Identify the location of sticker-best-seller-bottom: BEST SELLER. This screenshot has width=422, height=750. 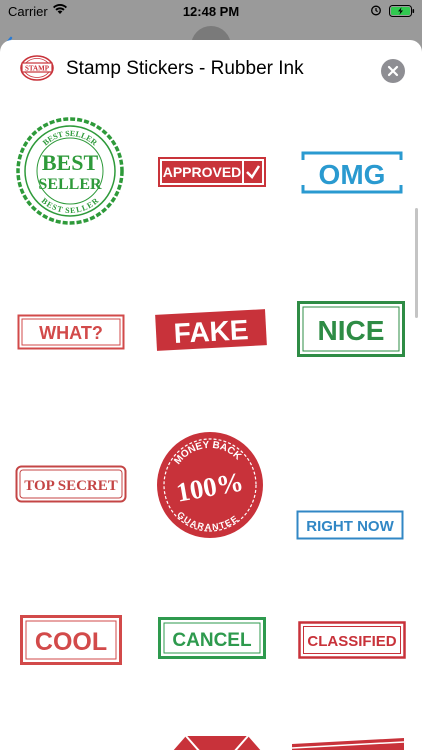
(70, 205).